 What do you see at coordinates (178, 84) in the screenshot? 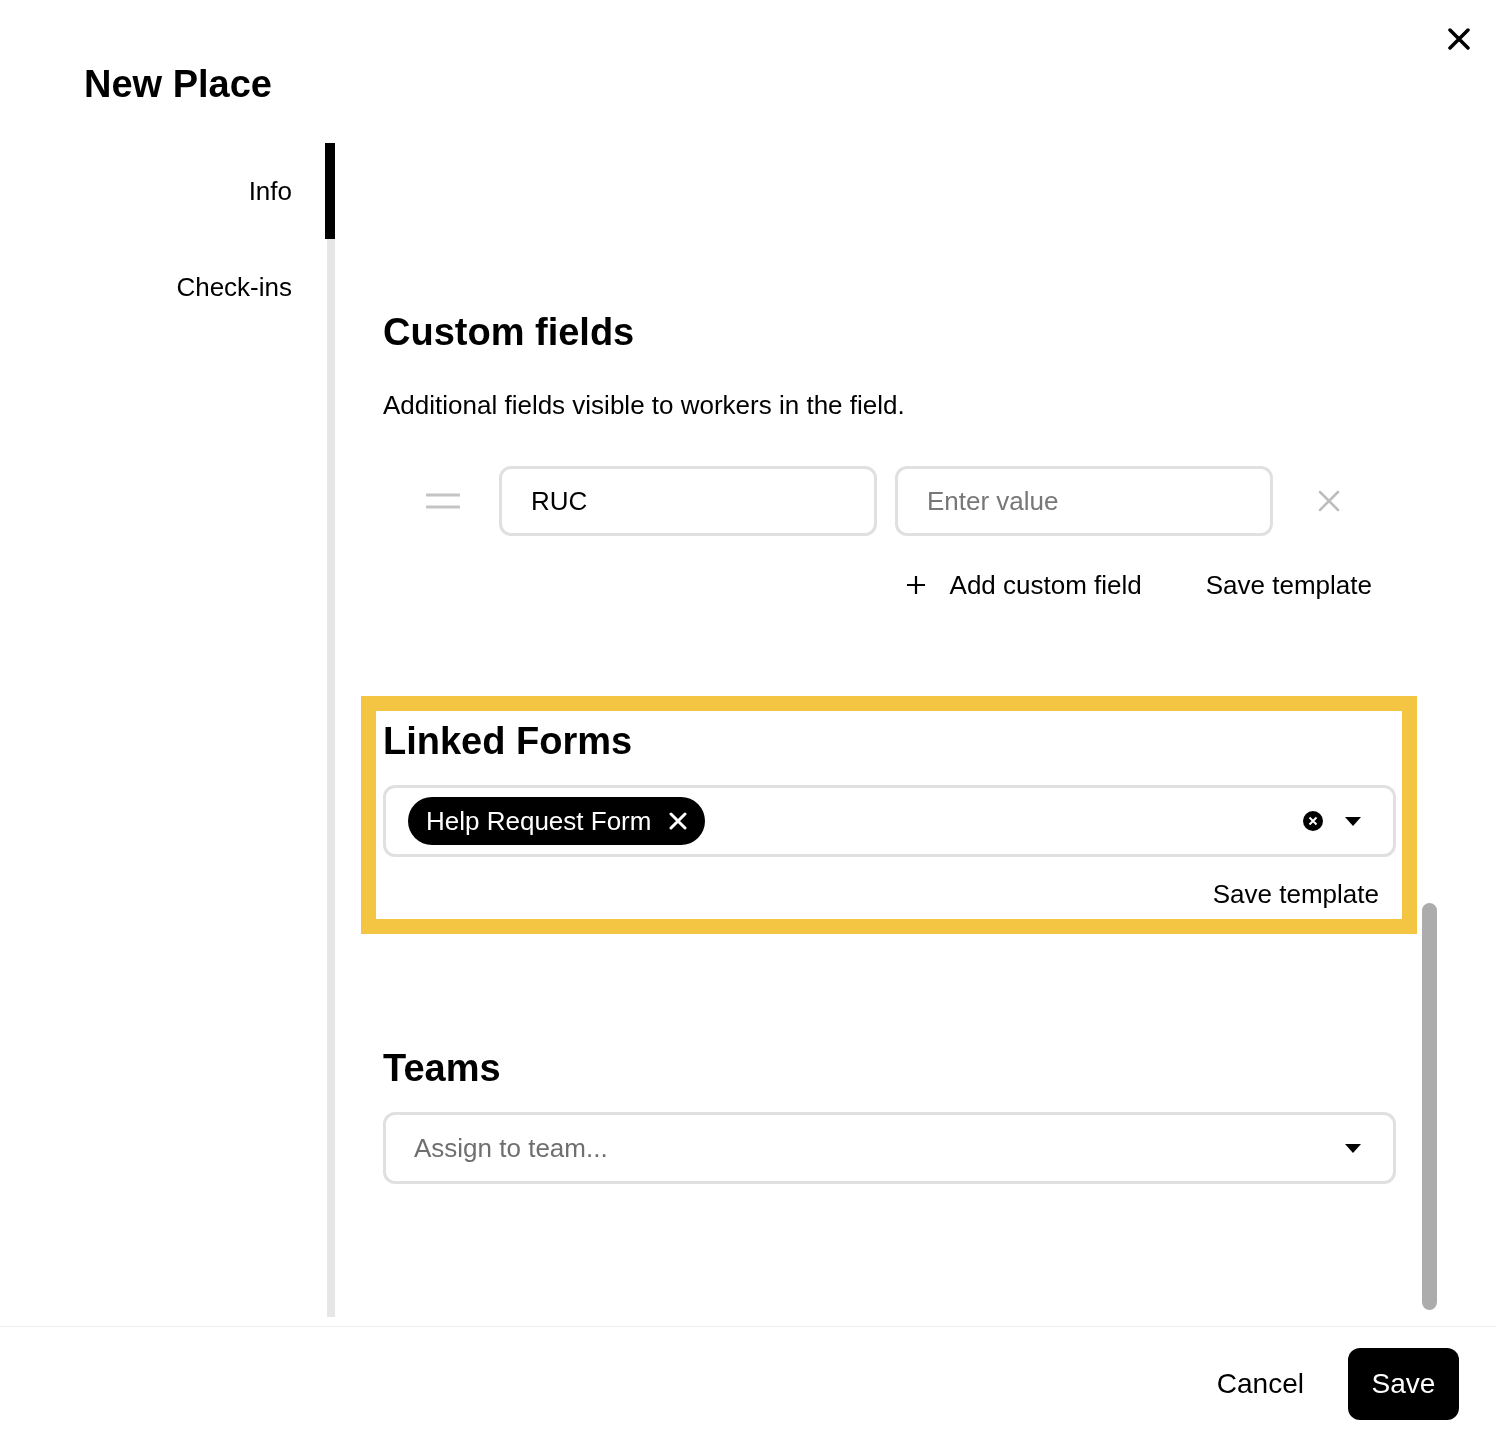
I see `dialog-title: New Place` at bounding box center [178, 84].